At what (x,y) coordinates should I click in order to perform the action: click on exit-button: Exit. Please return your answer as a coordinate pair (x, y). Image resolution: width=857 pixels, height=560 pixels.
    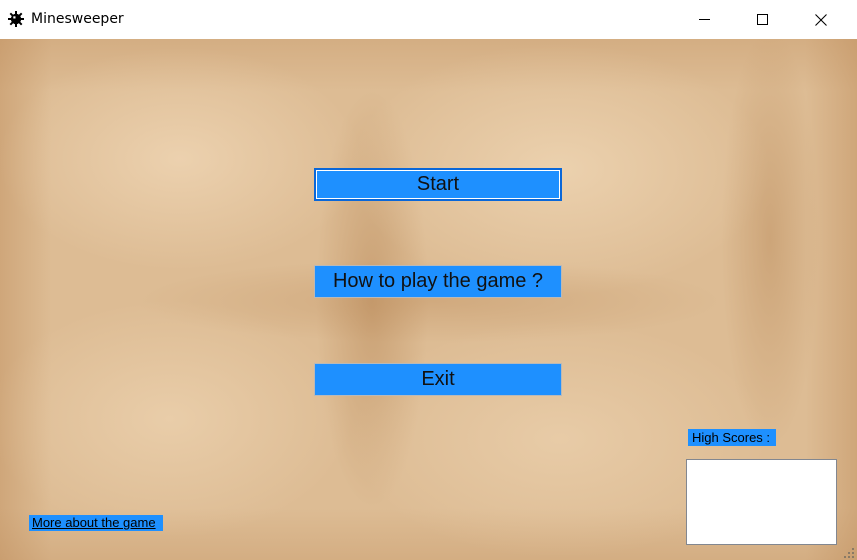
    Looking at the image, I should click on (438, 379).